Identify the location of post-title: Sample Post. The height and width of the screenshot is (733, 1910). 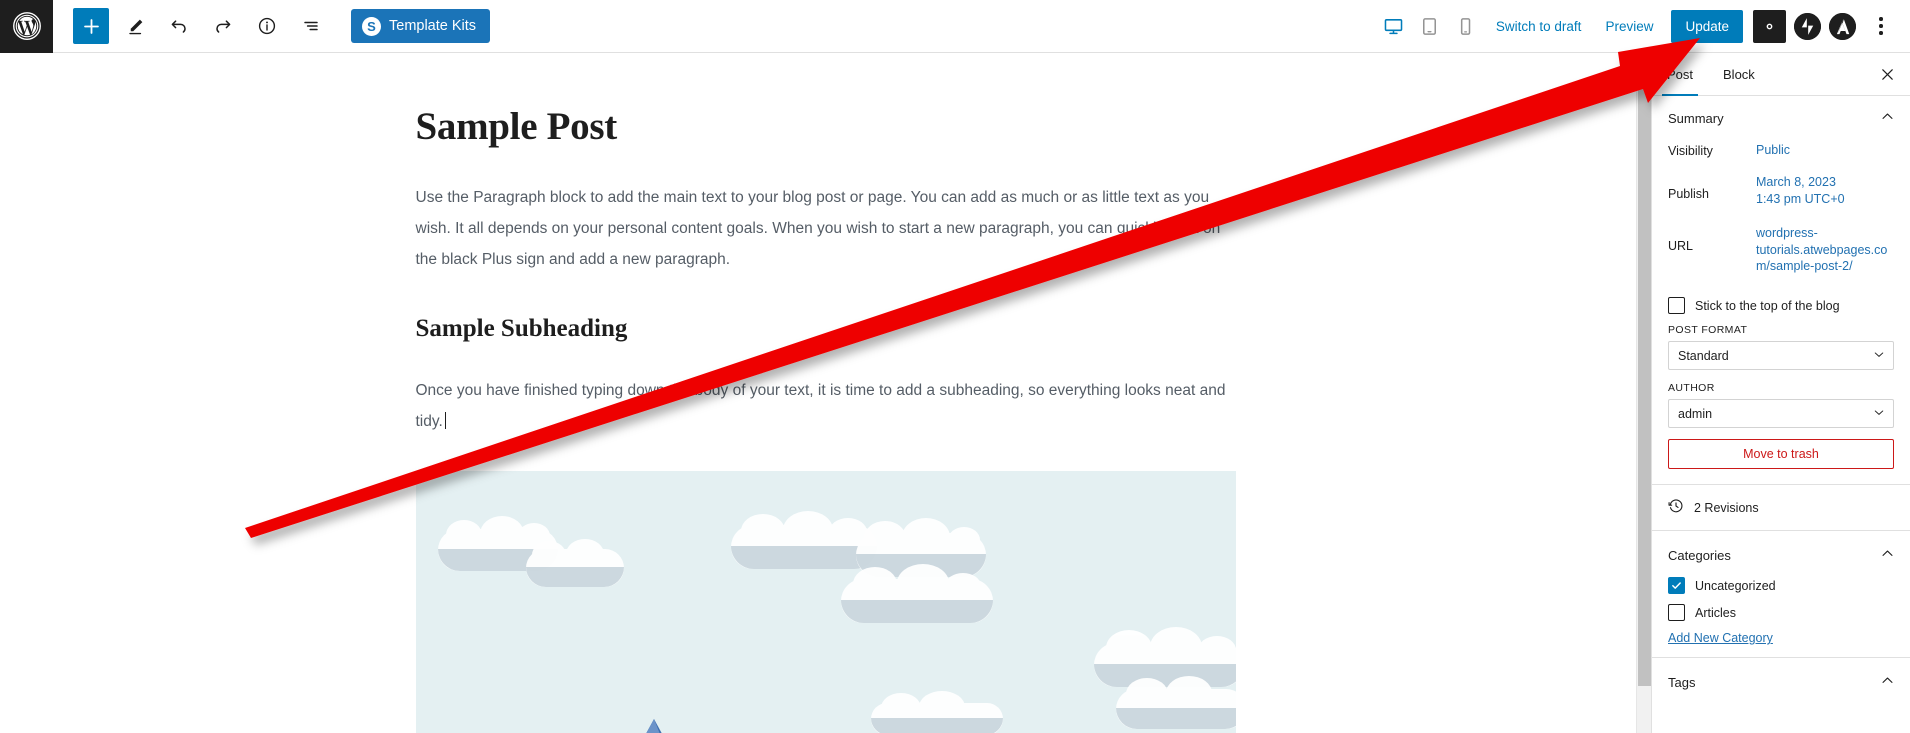
(826, 127).